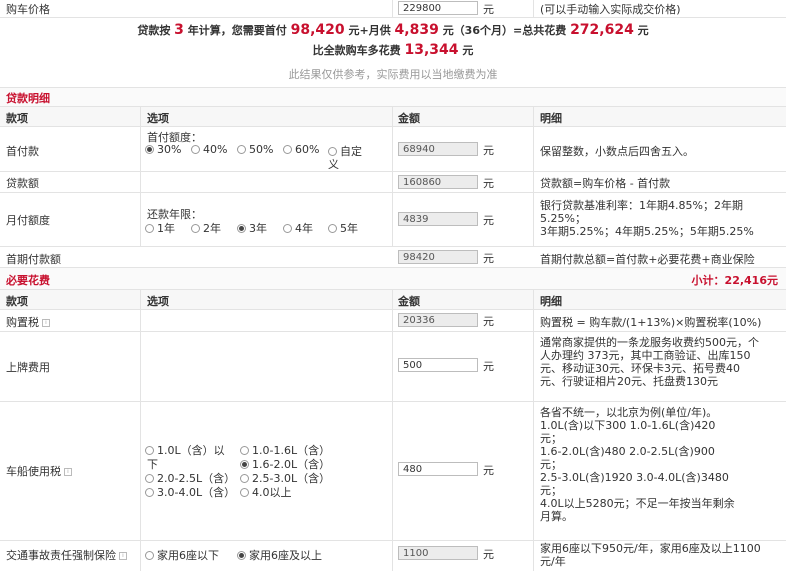  Describe the element at coordinates (488, 366) in the screenshot. I see `plate-unit: 元` at that location.